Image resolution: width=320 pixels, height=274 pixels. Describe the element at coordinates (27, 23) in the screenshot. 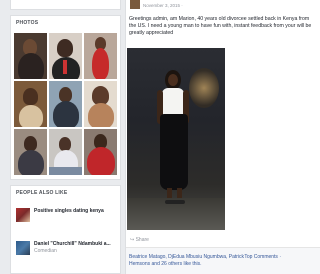

I see `photos-title: PHOTOS` at that location.